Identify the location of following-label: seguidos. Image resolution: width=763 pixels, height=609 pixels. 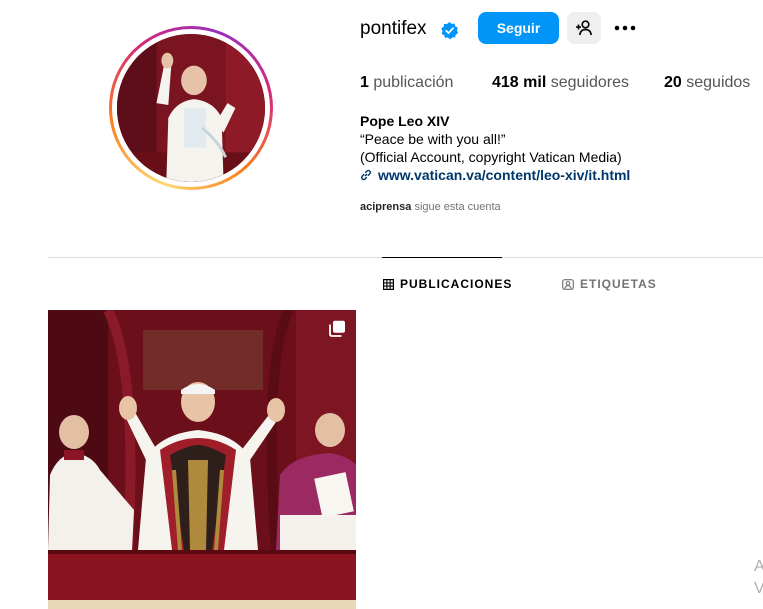
(718, 82).